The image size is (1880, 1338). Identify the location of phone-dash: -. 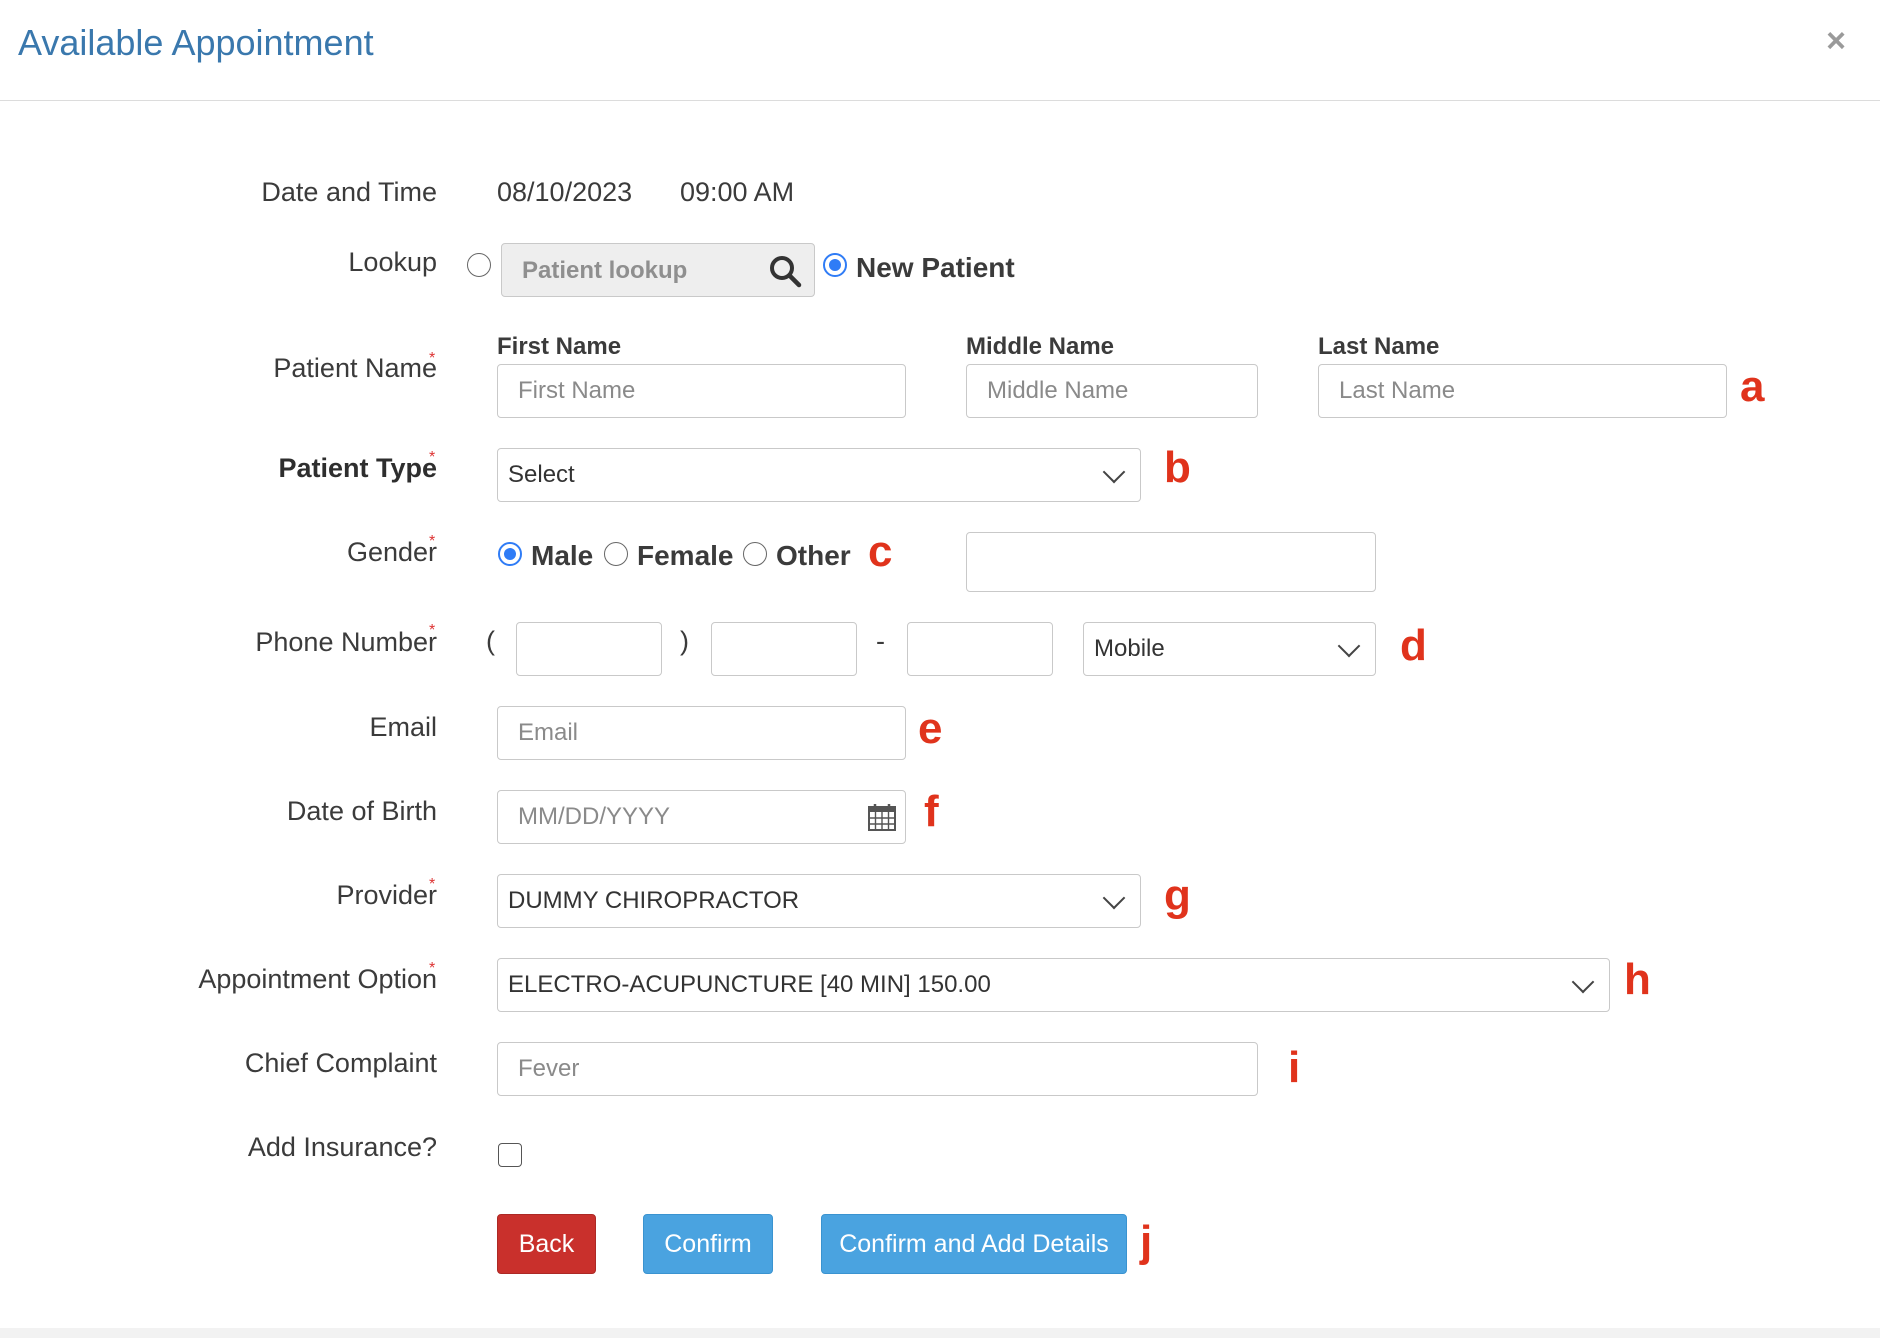
(880, 641).